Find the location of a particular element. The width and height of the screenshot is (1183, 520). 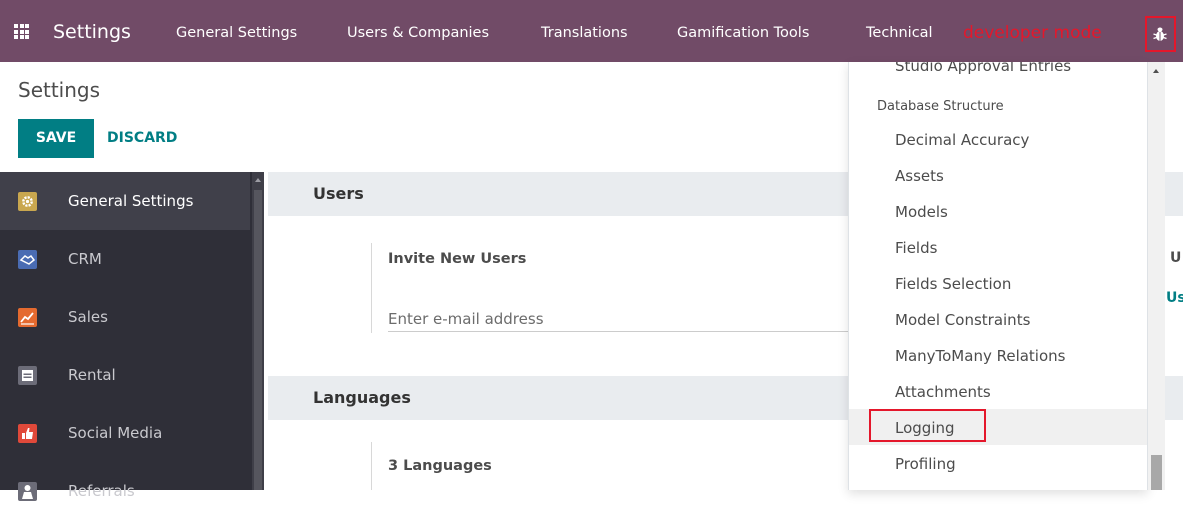

dropdown-item-attachments: Attachments is located at coordinates (943, 392).